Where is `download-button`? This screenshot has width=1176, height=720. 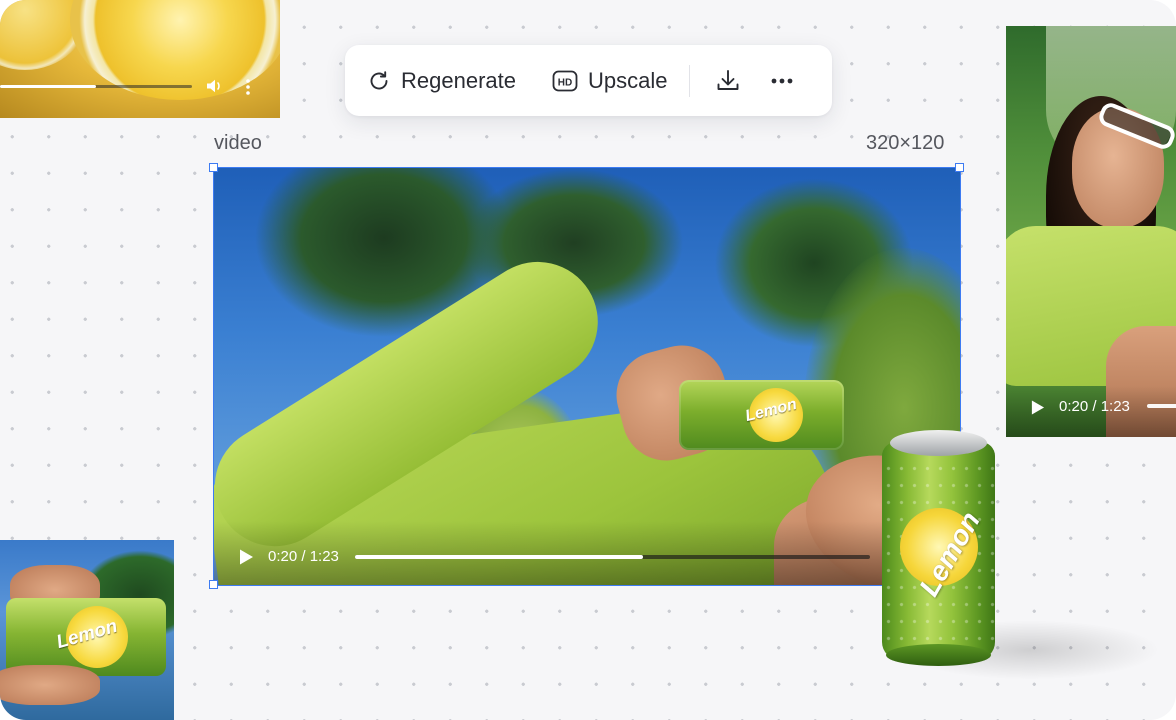 download-button is located at coordinates (728, 81).